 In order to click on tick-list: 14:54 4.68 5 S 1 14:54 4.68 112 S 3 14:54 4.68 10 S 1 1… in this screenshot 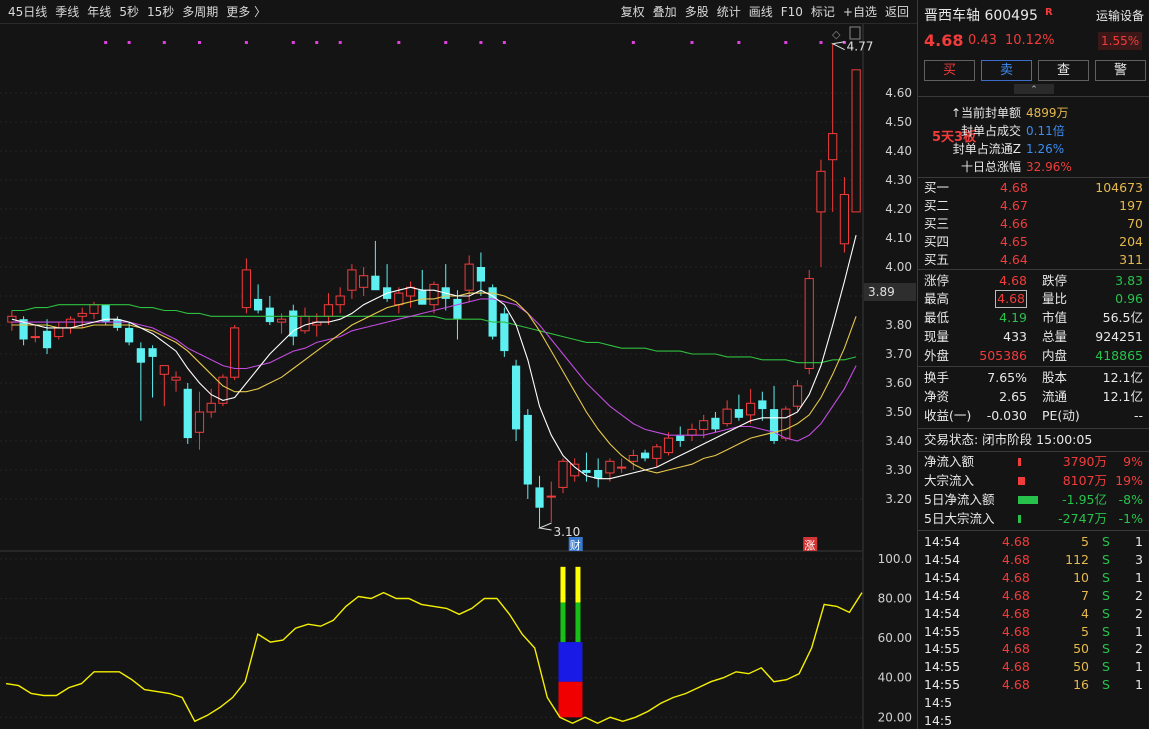, I will do `click(1033, 631)`.